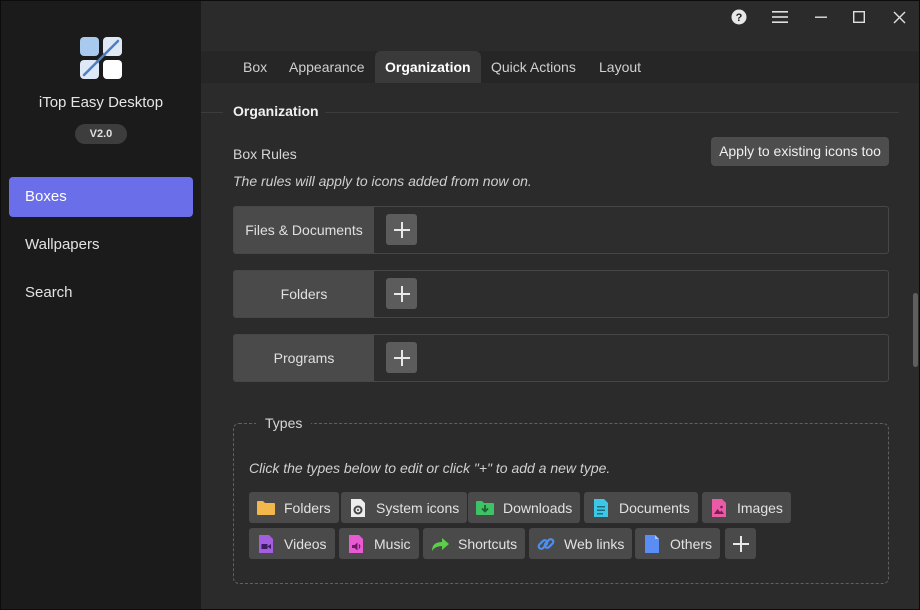 The height and width of the screenshot is (610, 920). I want to click on app-logo-icon, so click(101, 58).